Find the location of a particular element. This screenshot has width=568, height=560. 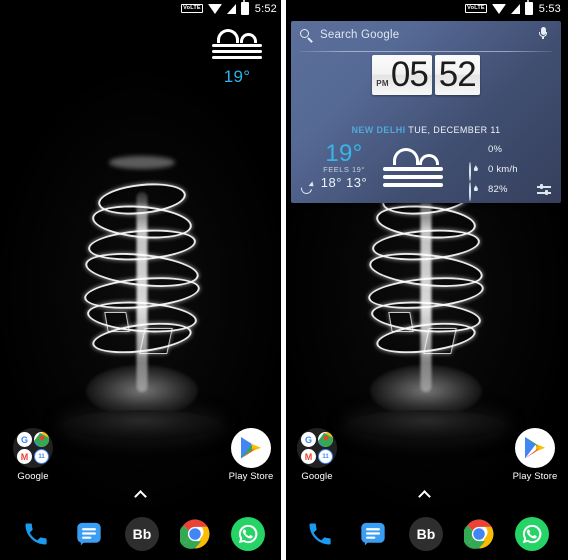

google-search-bar: Search Google is located at coordinates (426, 36).